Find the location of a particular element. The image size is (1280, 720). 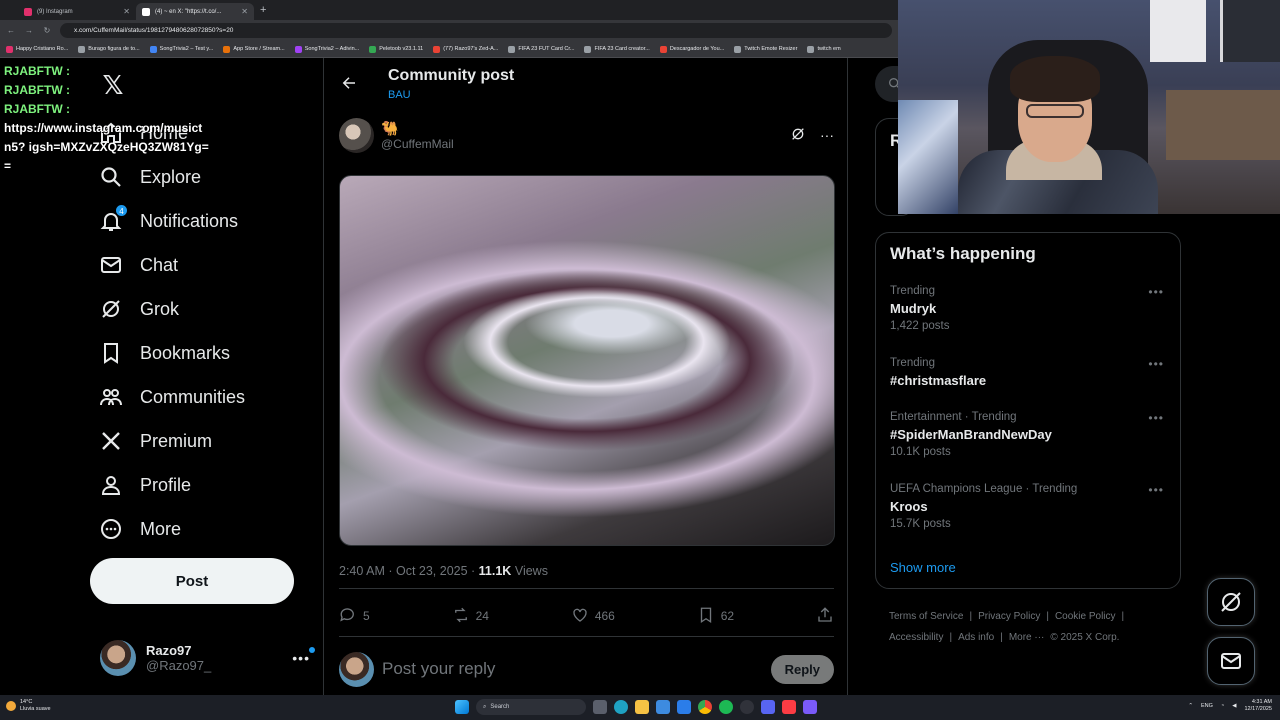

edge-icon is located at coordinates (621, 707).